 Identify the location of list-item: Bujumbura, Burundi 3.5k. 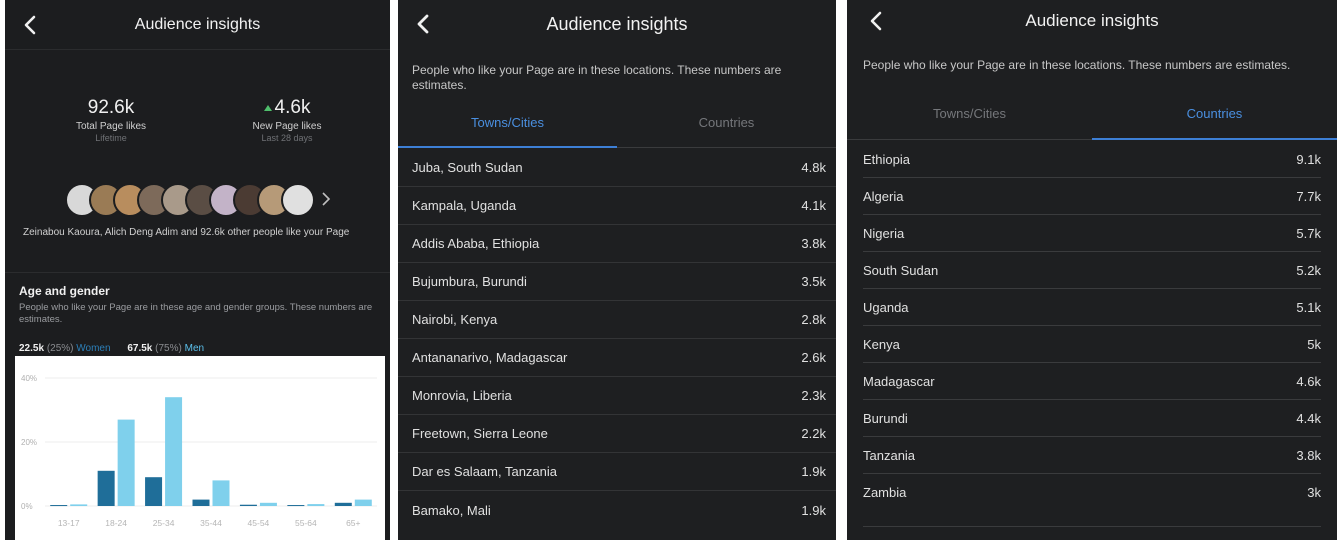
(617, 282).